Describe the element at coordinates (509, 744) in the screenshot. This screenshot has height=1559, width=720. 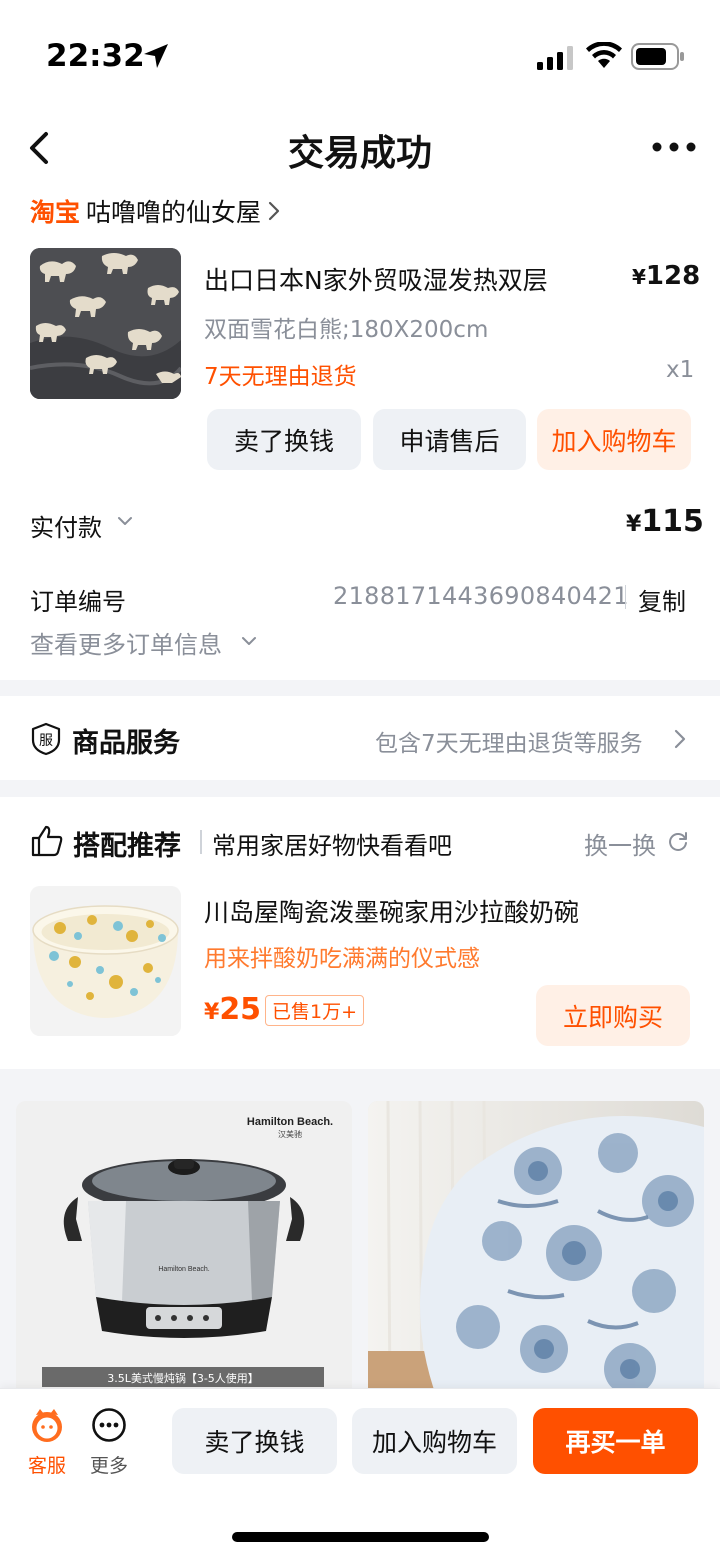
I see `services-description: 包含7天无理由退货等服务` at that location.